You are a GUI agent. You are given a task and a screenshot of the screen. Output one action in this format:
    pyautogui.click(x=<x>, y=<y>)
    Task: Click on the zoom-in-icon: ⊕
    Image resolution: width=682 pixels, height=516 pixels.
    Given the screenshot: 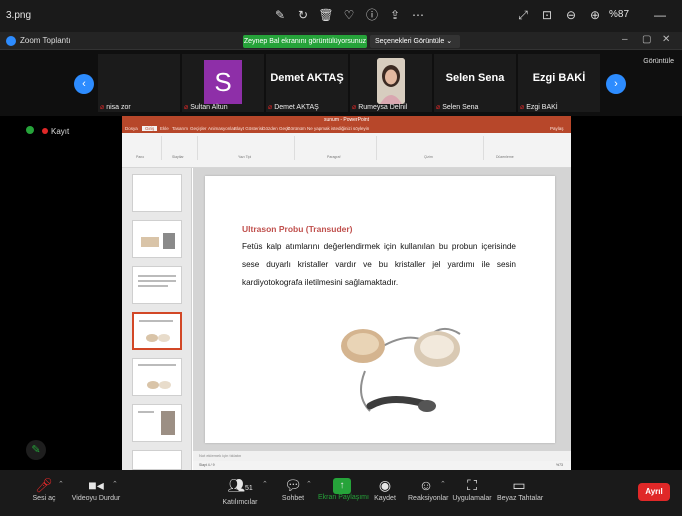 What is the action you would take?
    pyautogui.click(x=595, y=15)
    